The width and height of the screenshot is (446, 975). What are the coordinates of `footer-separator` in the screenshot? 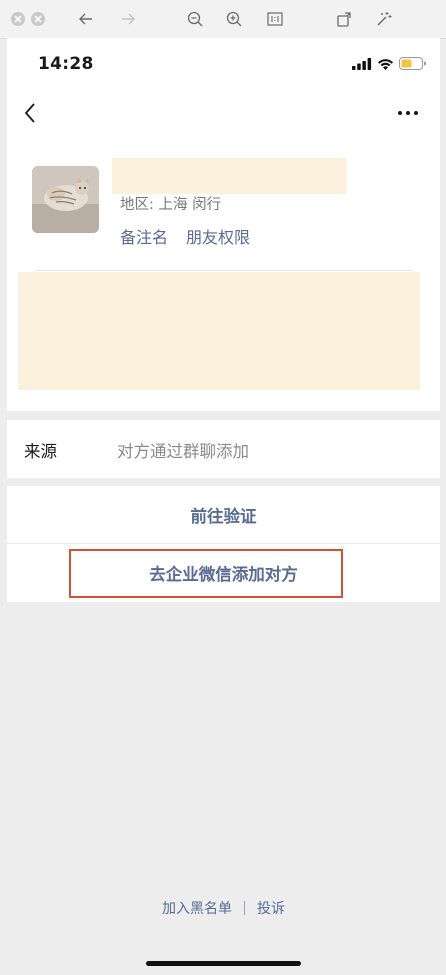 It's located at (244, 908).